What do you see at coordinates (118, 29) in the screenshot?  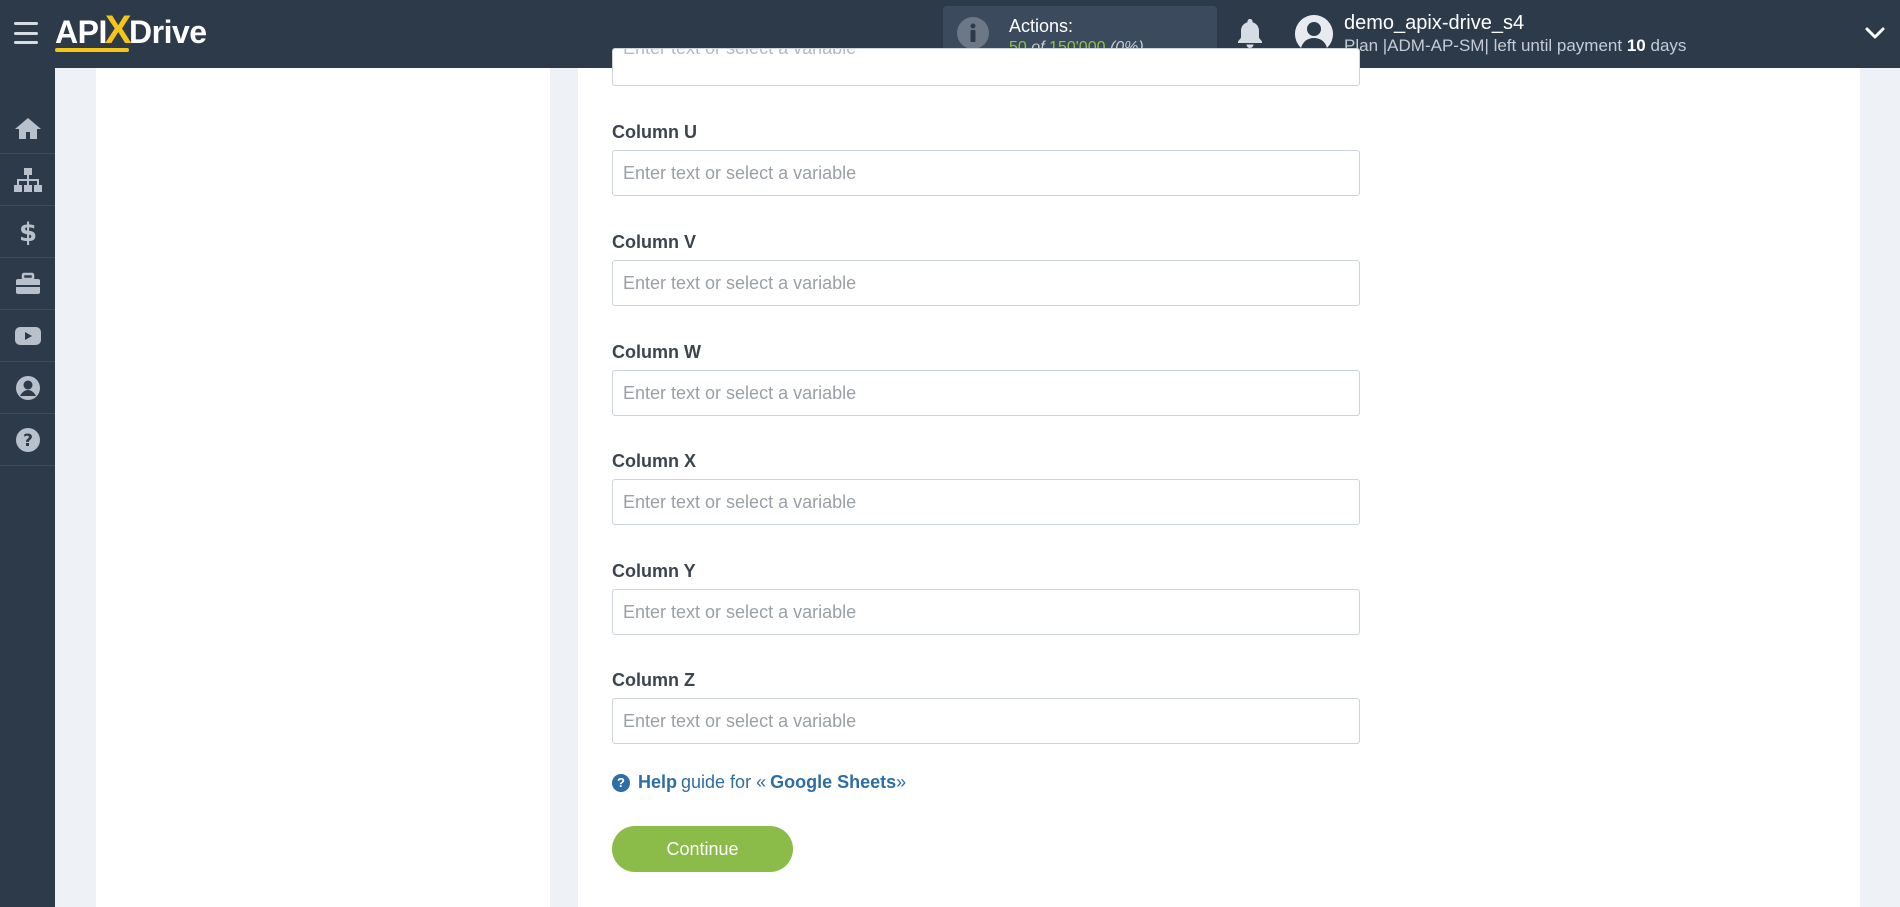 I see `logo-x-text: X` at bounding box center [118, 29].